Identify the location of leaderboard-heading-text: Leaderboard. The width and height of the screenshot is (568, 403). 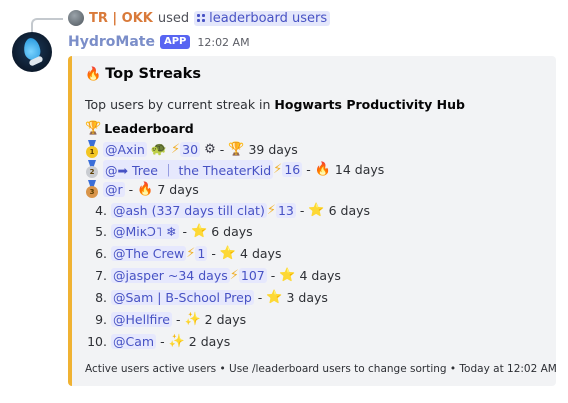
(149, 128).